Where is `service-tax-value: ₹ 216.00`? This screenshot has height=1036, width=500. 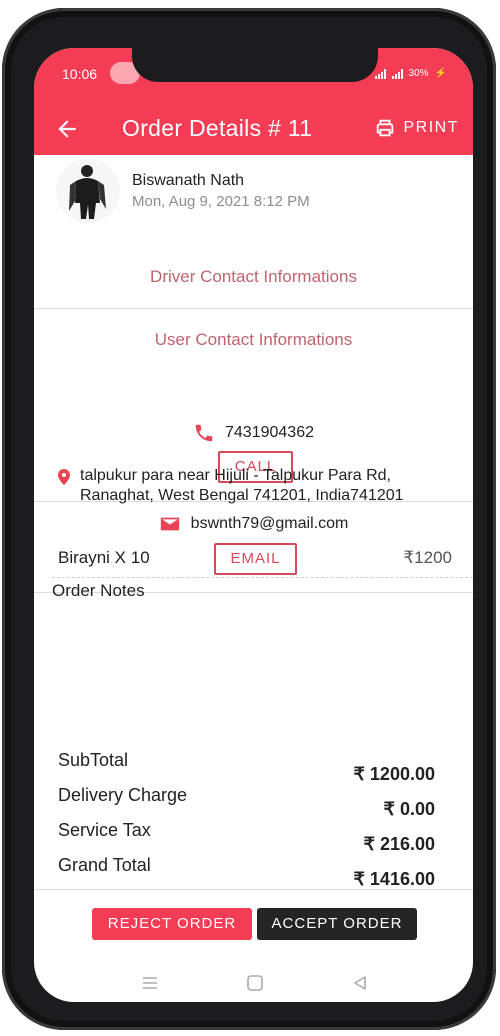 service-tax-value: ₹ 216.00 is located at coordinates (399, 844).